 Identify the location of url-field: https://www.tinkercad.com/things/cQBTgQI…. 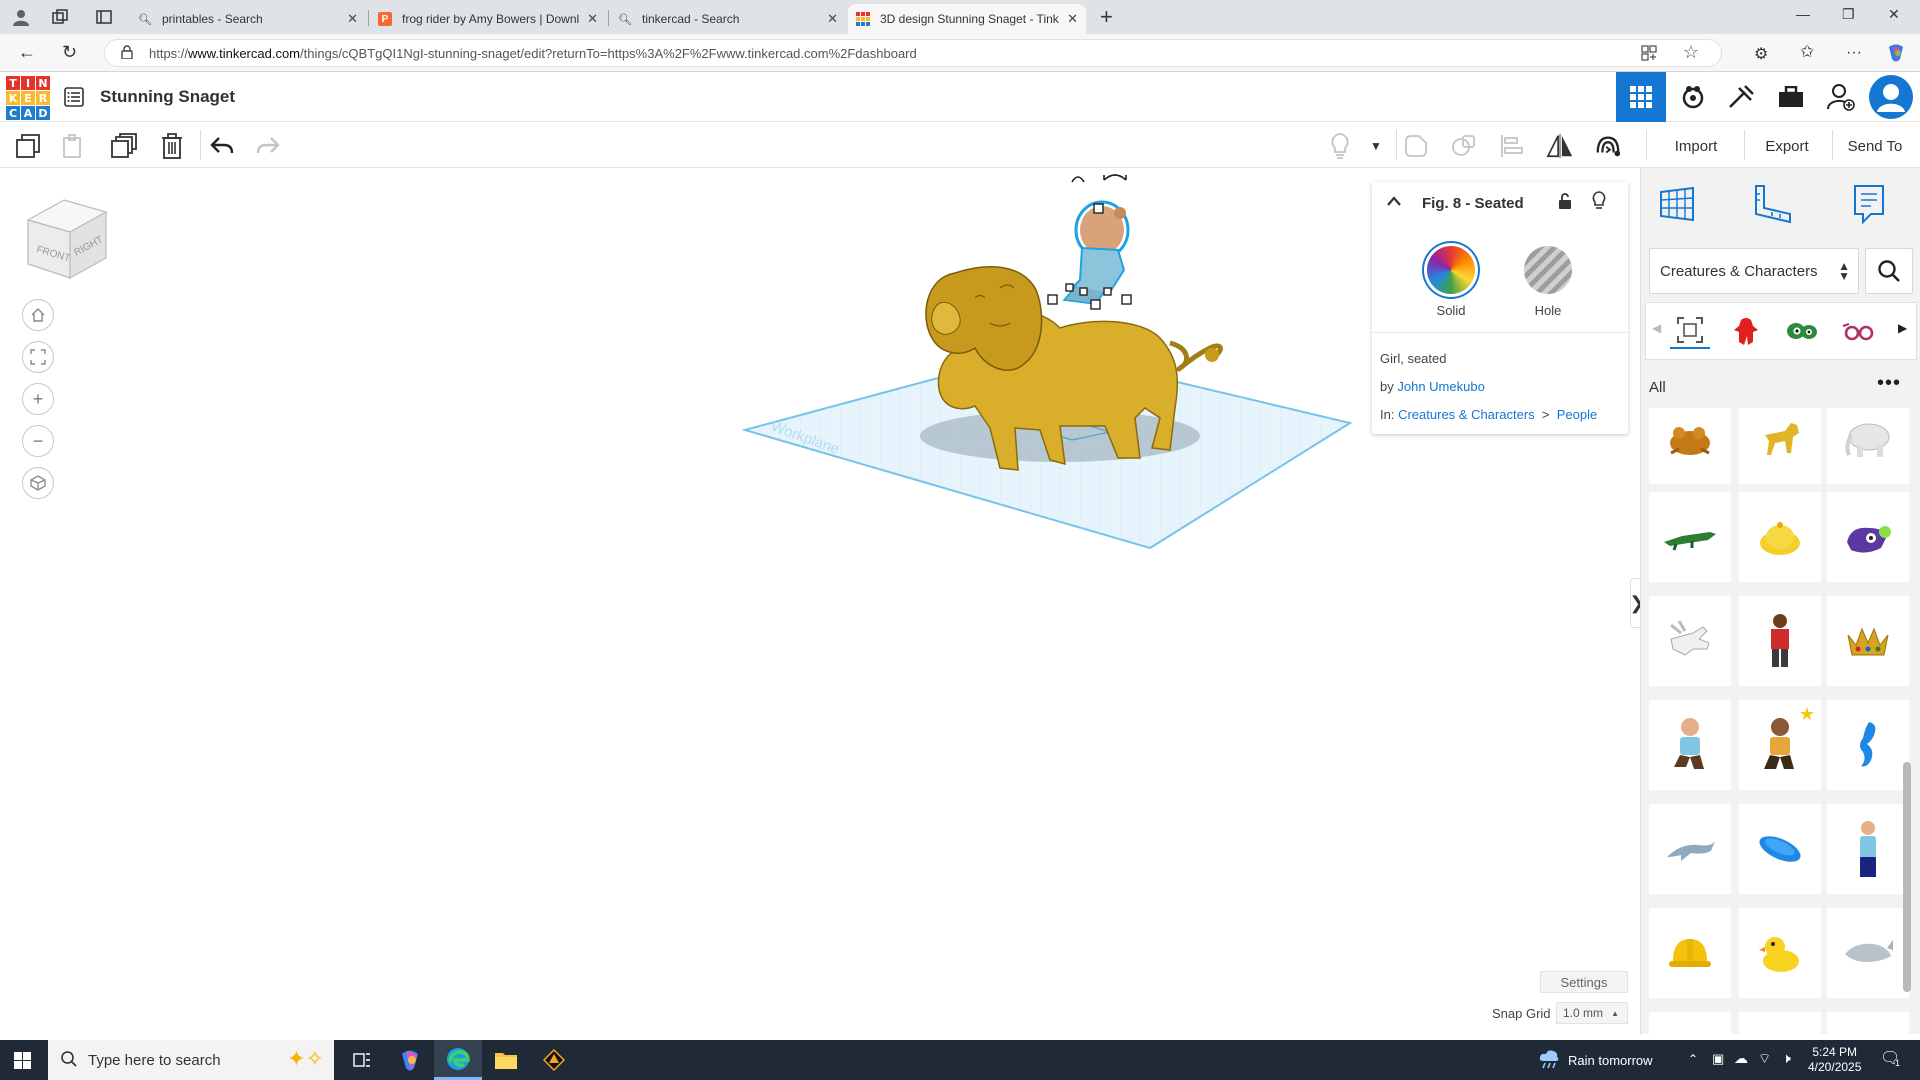
(913, 53).